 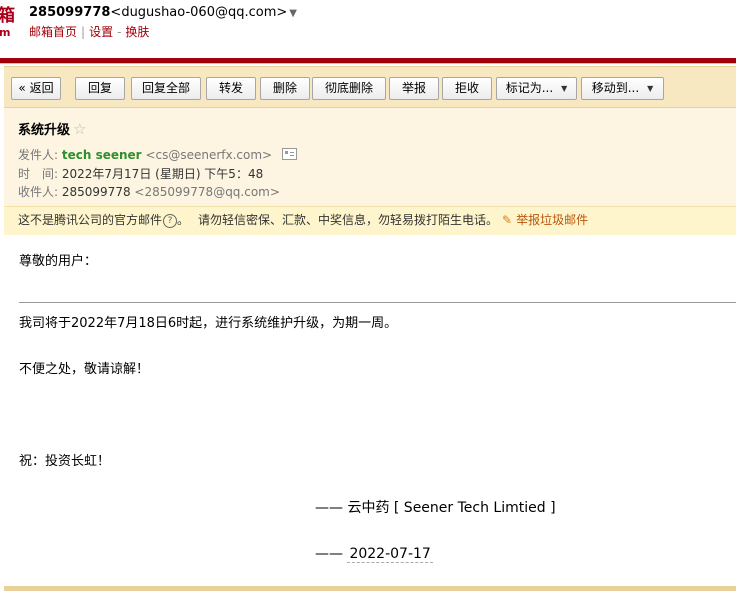 I want to click on mail-body-line-1: 我司将于2022年7月18日6时起，进行系统维护升级，为期一周。, so click(x=208, y=323).